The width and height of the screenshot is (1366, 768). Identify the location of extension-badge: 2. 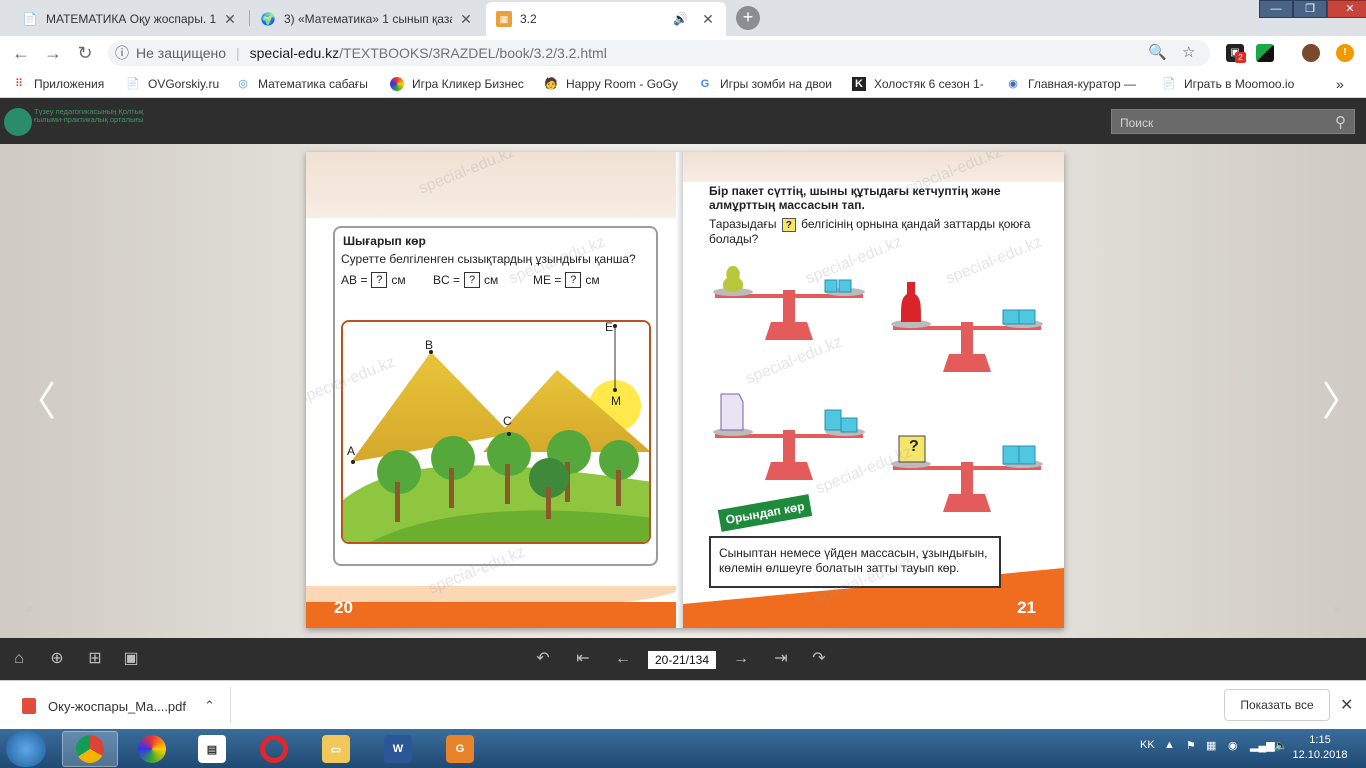
(1240, 57).